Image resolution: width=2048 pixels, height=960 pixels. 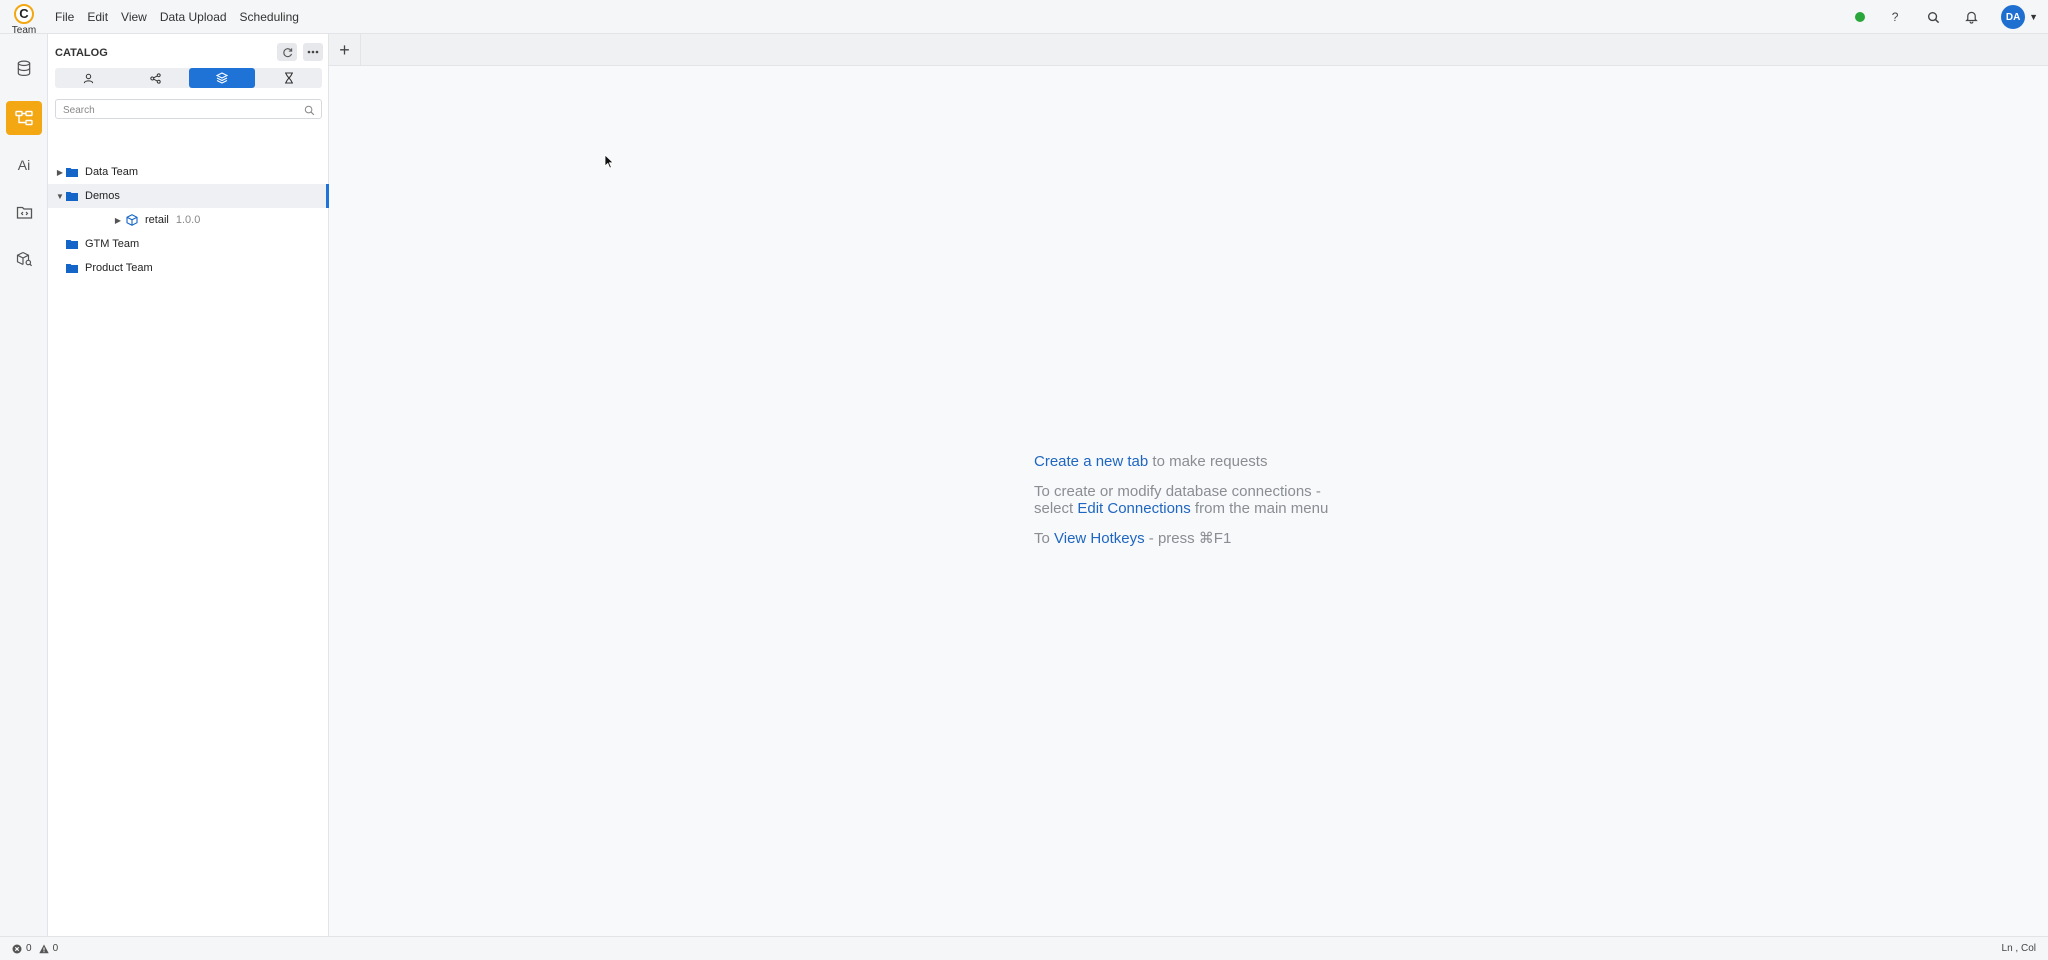 I want to click on more-options-button, so click(x=313, y=52).